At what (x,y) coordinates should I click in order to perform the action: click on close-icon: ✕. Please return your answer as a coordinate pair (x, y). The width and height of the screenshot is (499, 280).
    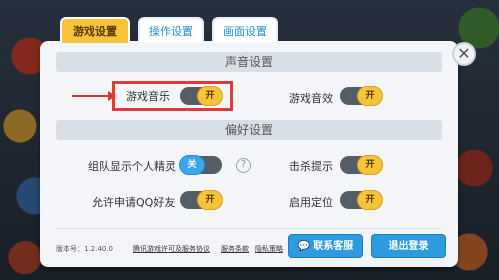
    Looking at the image, I should click on (464, 54).